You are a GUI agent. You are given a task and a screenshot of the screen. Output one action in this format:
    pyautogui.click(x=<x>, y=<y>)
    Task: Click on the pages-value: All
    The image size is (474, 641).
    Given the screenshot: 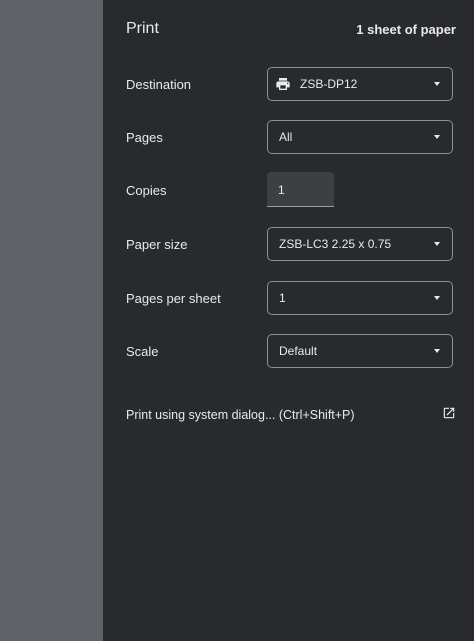 What is the action you would take?
    pyautogui.click(x=286, y=137)
    